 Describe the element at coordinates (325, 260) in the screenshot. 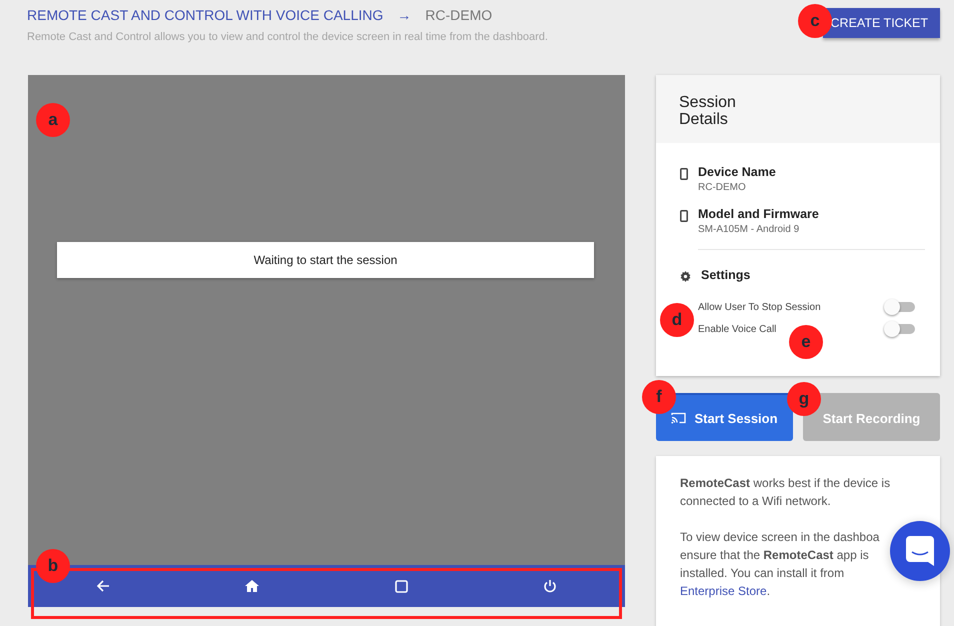

I see `session-status-message: Waiting to start the session` at that location.